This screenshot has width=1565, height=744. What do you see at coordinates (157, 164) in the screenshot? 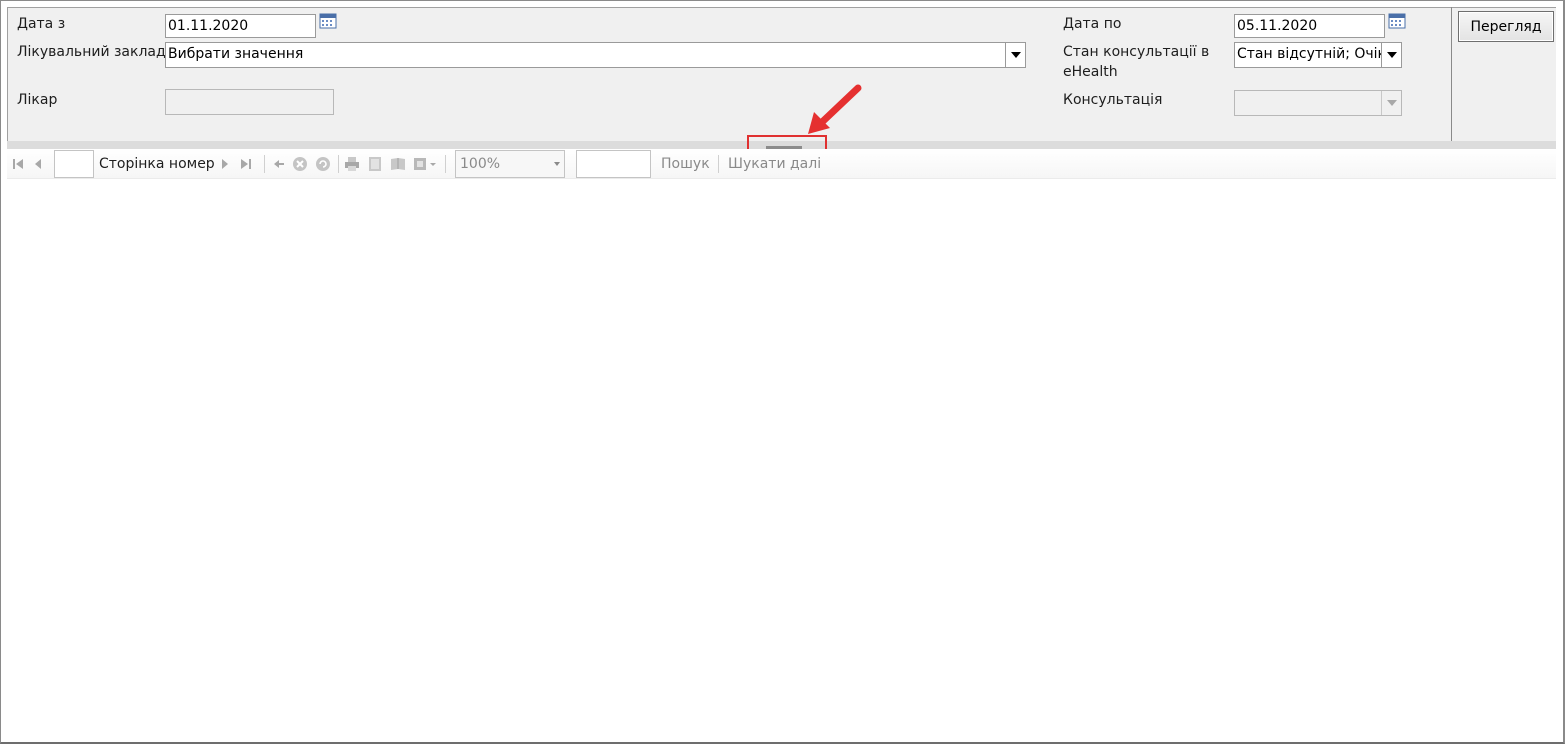
I see `page-number-label: Сторінка номер` at bounding box center [157, 164].